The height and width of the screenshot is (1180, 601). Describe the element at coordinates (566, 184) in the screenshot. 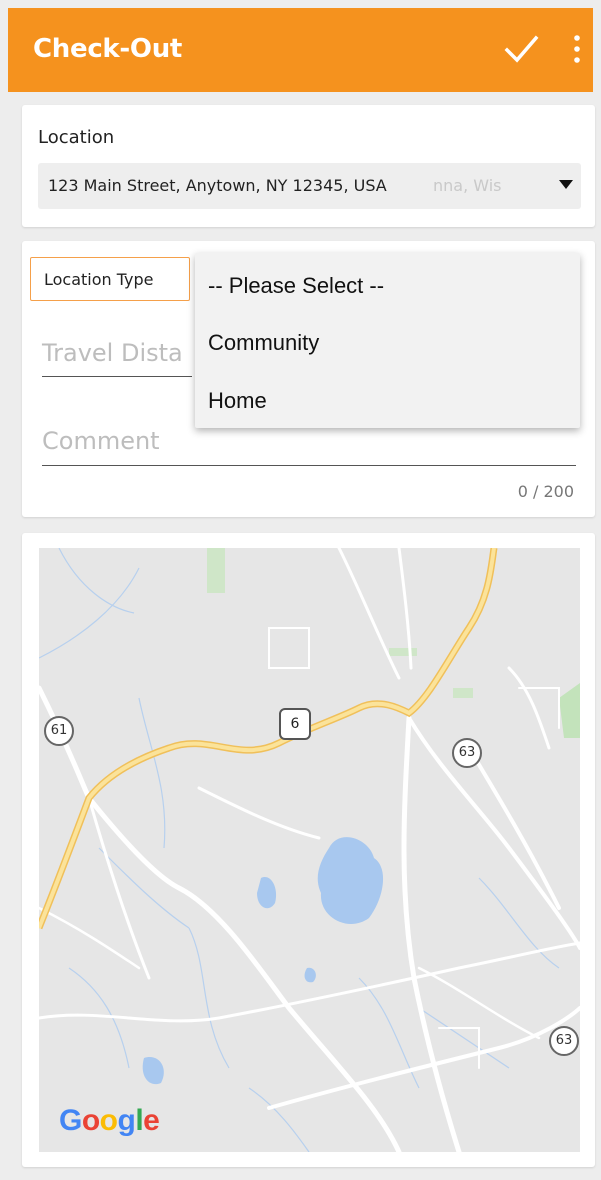

I see `dropdown-arrow-icon` at that location.